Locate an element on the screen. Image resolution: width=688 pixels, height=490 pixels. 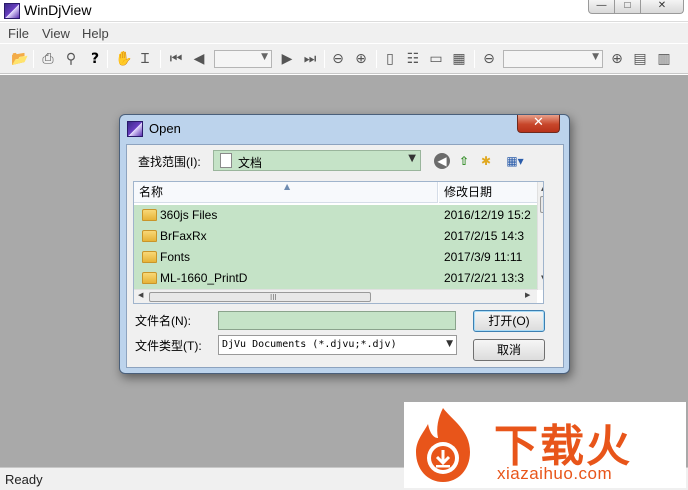
title-bar: WinDjView — □ ✕ is located at coordinates (344, 11).